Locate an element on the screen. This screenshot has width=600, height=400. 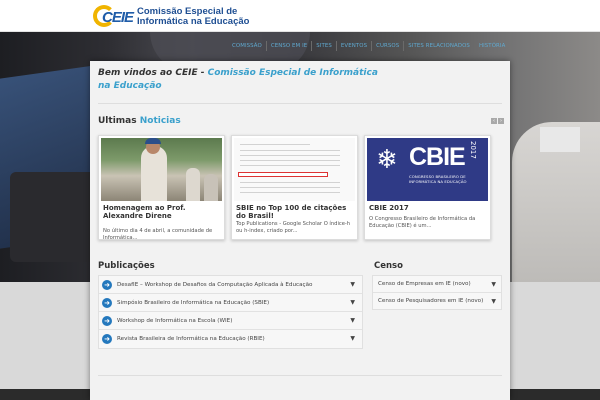
logo-mark-icon: CEIE is located at coordinates (113, 17).